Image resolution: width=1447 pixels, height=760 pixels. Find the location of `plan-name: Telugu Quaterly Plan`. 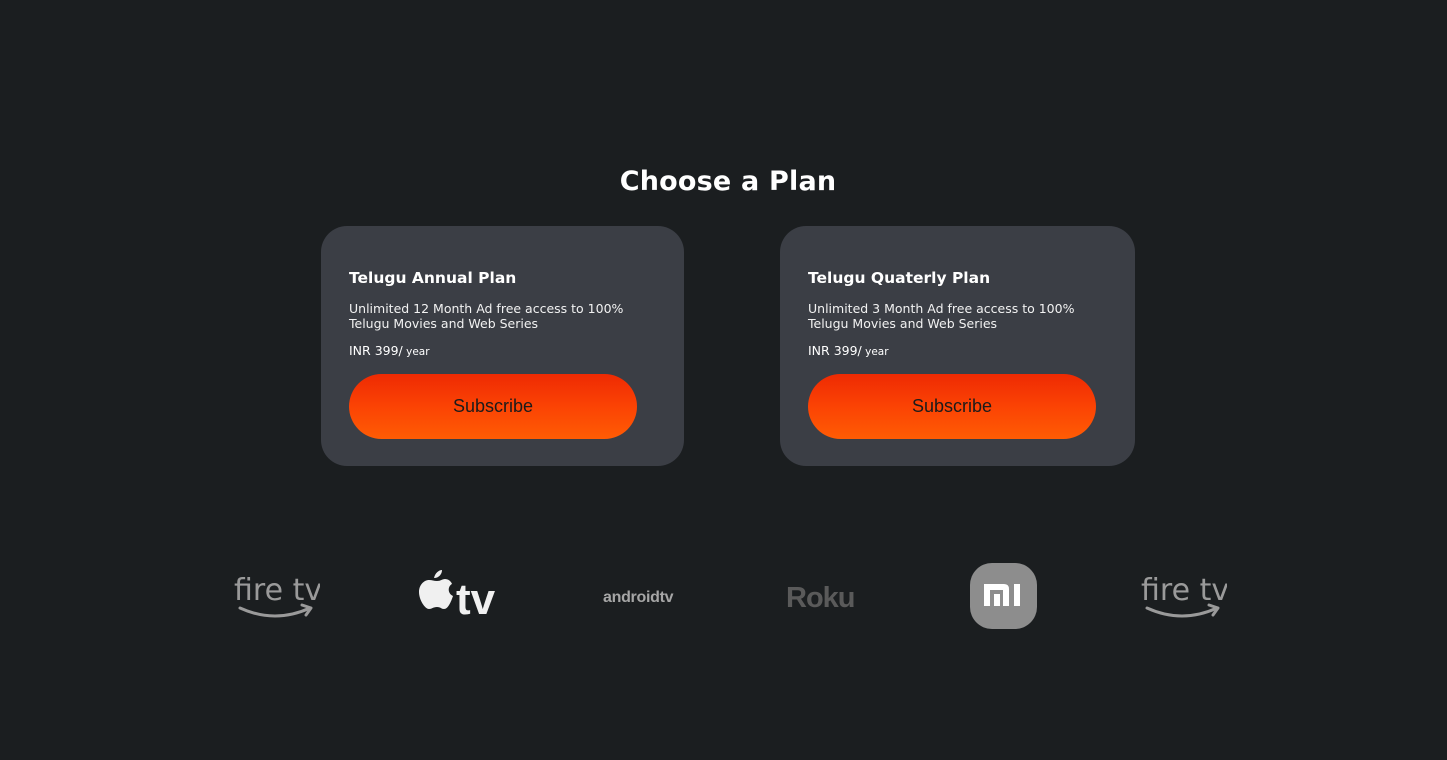

plan-name: Telugu Quaterly Plan is located at coordinates (899, 278).